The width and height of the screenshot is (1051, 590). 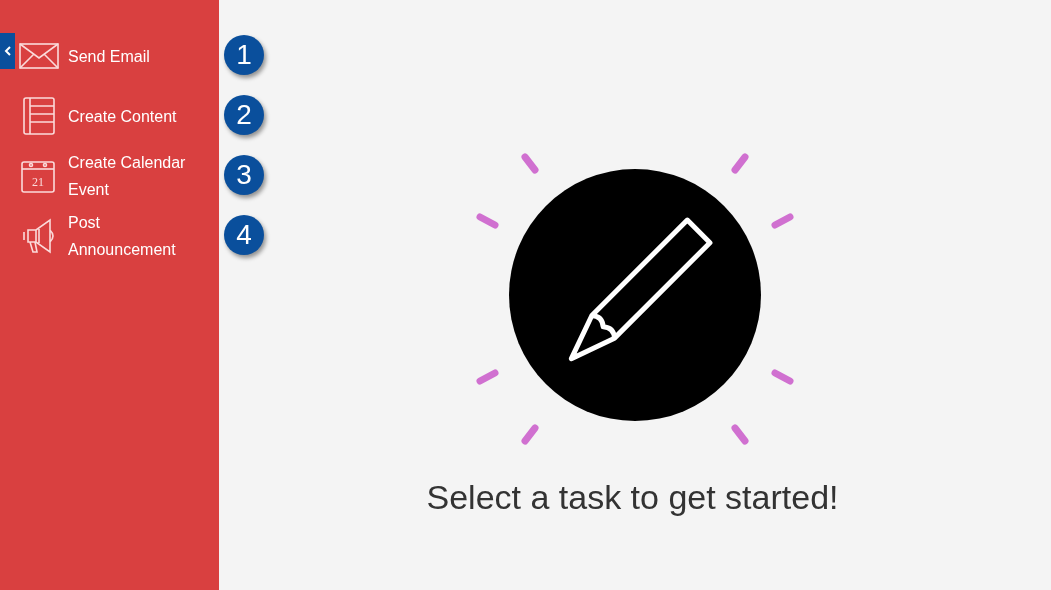 What do you see at coordinates (244, 55) in the screenshot?
I see `step-number: 1` at bounding box center [244, 55].